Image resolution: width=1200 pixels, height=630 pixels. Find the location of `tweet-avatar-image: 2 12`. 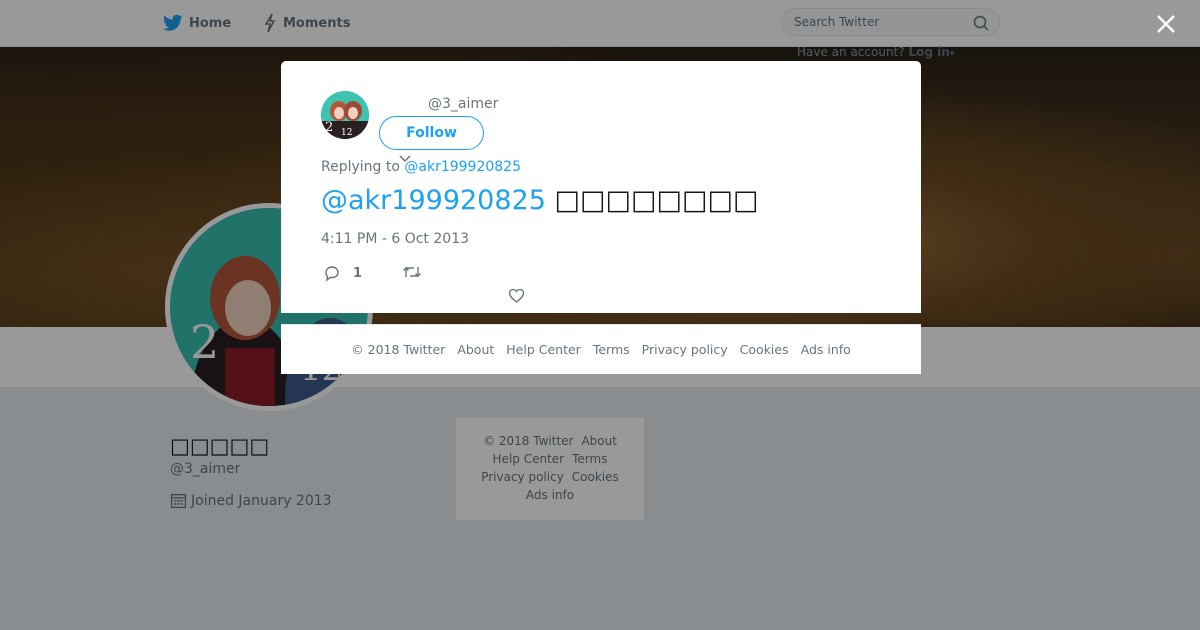

tweet-avatar-image: 2 12 is located at coordinates (345, 115).